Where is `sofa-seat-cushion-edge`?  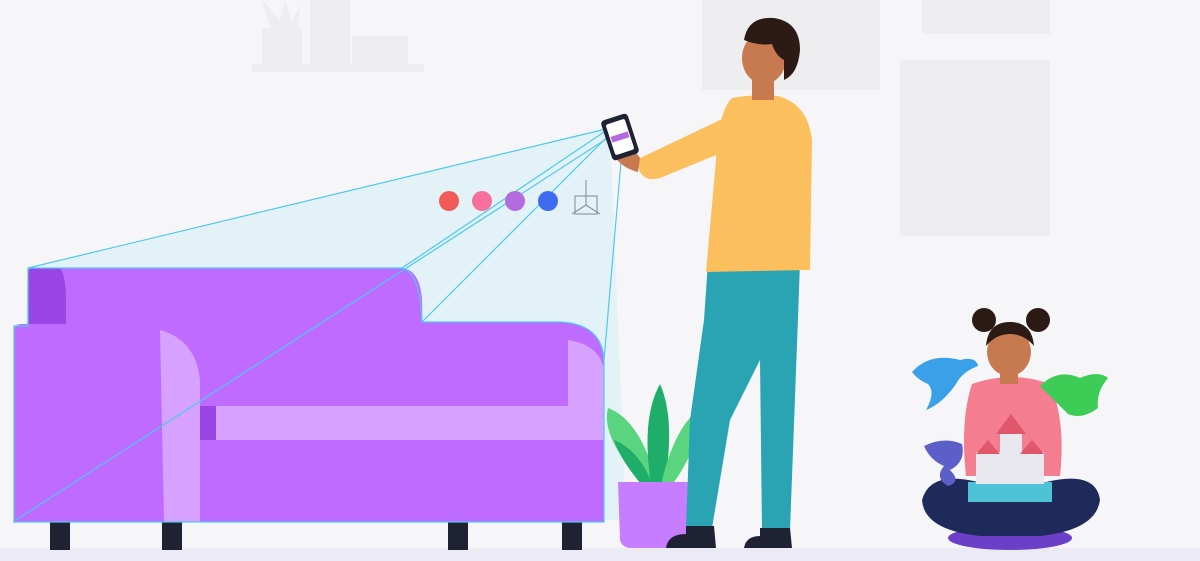
sofa-seat-cushion-edge is located at coordinates (208, 423).